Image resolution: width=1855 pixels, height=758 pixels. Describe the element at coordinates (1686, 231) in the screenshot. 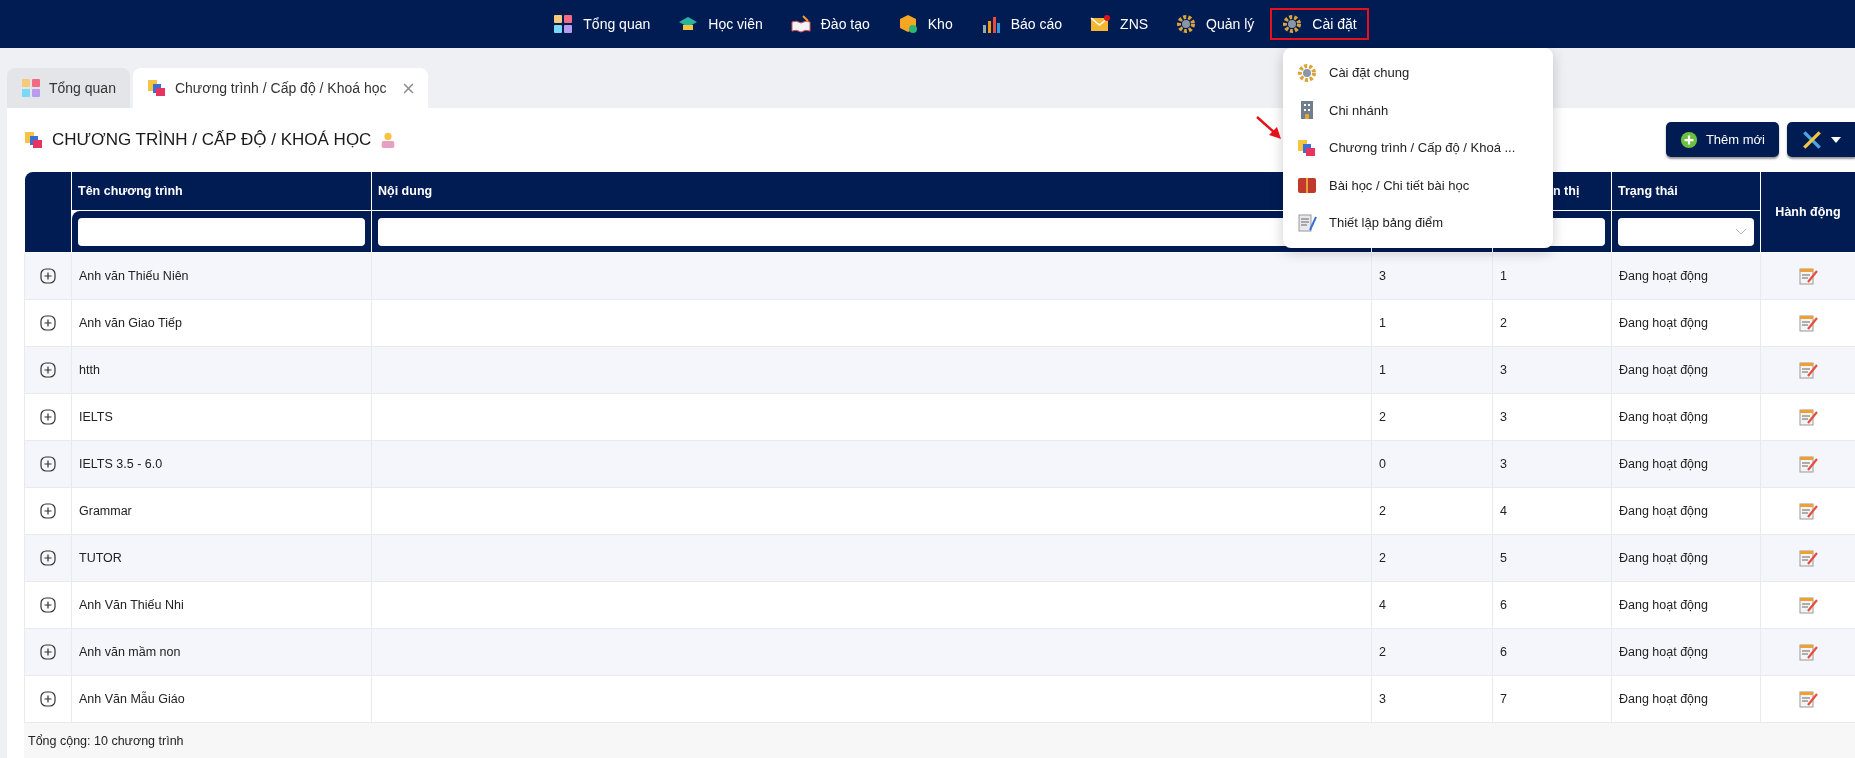

I see `filter-select` at that location.